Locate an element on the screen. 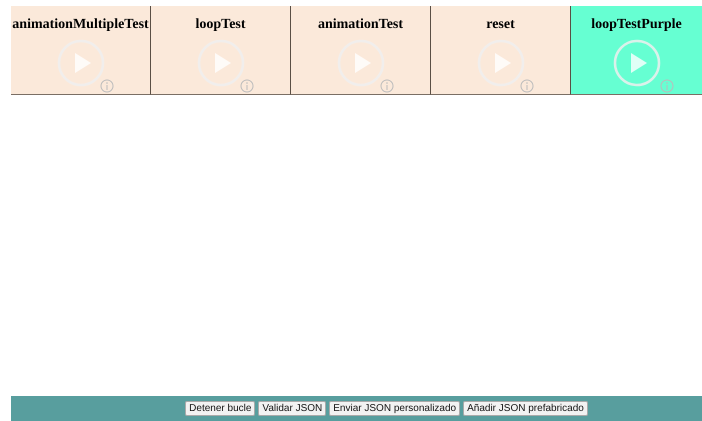  test-title: loopTest is located at coordinates (220, 25).